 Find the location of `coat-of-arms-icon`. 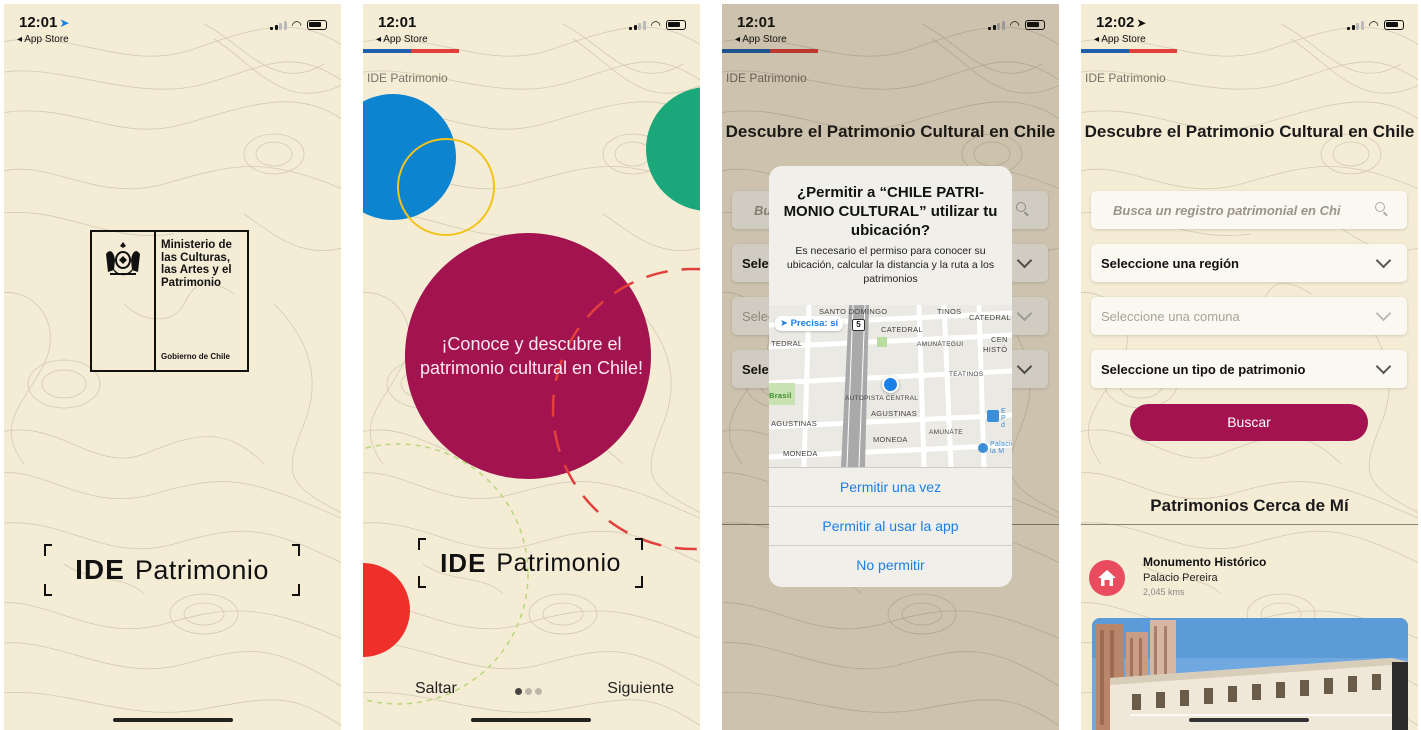

coat-of-arms-icon is located at coordinates (123, 259).